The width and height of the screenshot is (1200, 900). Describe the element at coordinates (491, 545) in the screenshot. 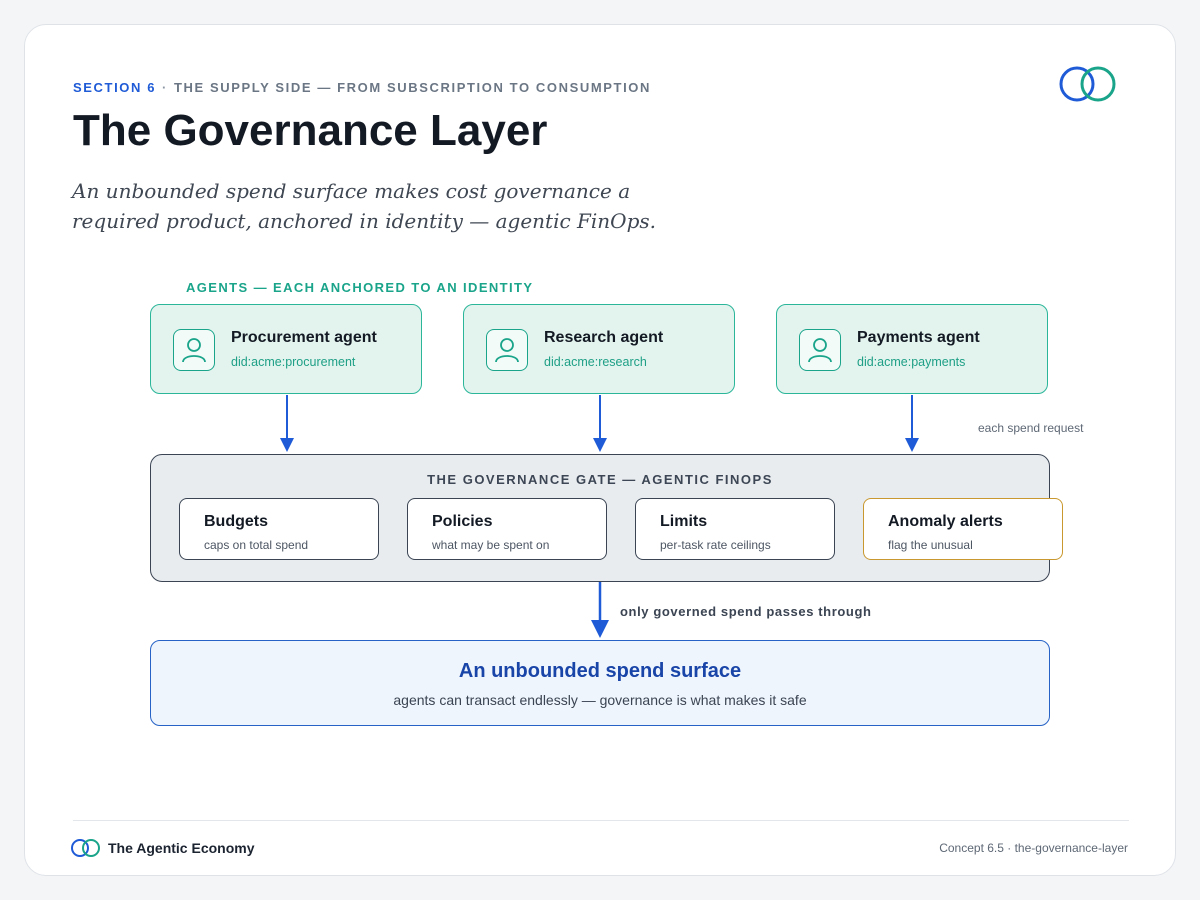

I see `control-desc: what may be spent on` at that location.